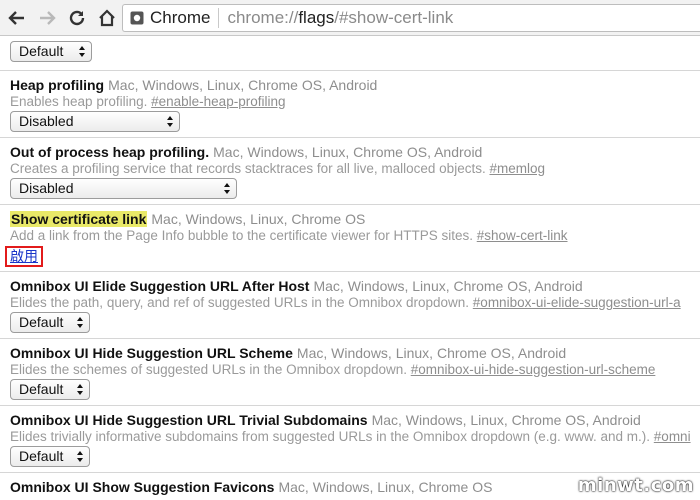 This screenshot has height=500, width=700. I want to click on url-text: chrome://flags/#show-cert-link, so click(340, 18).